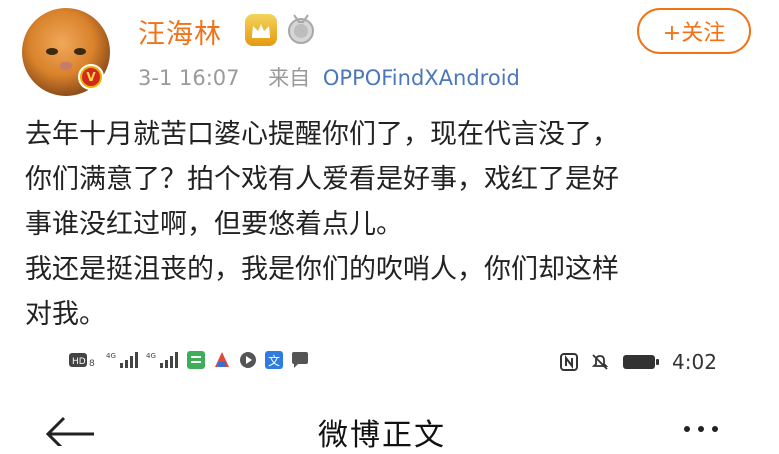 The image size is (779, 454). What do you see at coordinates (189, 78) in the screenshot?
I see `post-time: 3-1 16:07` at bounding box center [189, 78].